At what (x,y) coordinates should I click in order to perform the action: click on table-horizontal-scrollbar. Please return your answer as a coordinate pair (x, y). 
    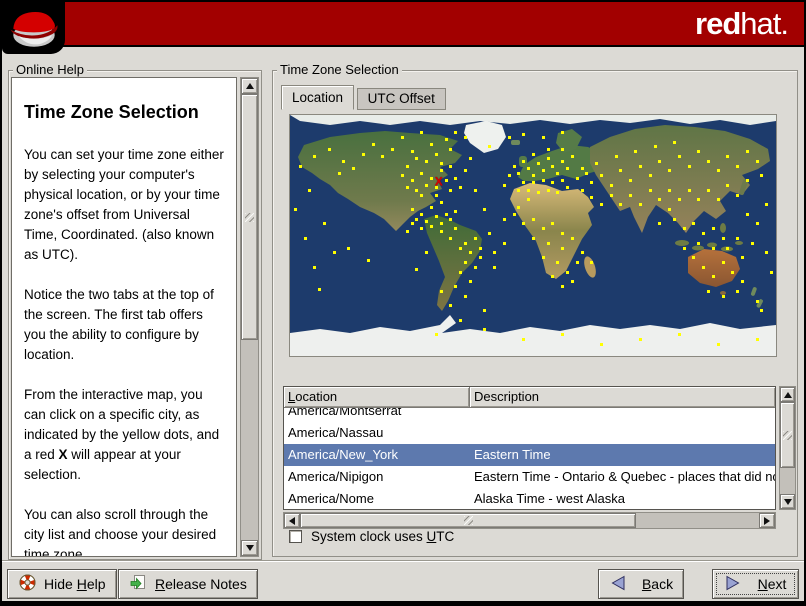
    Looking at the image, I should click on (529, 520).